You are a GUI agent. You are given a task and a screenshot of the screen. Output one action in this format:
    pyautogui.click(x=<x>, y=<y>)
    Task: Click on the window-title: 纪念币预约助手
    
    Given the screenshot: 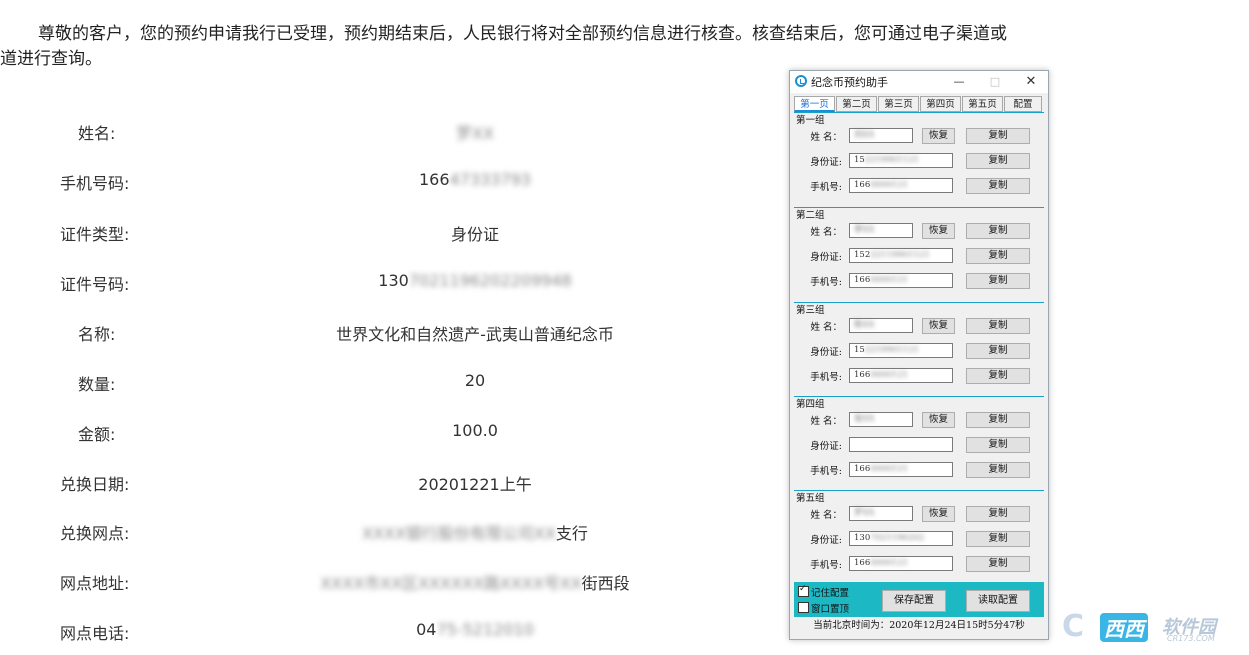 What is the action you would take?
    pyautogui.click(x=849, y=82)
    